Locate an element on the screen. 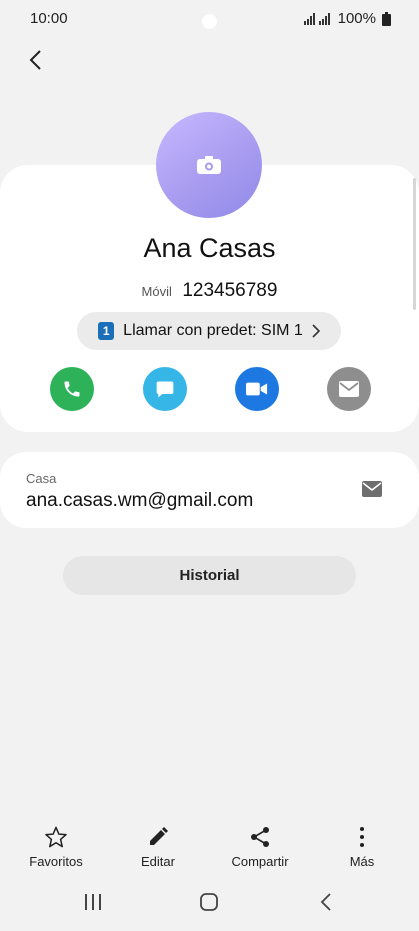 This screenshot has width=419, height=931. recent-apps-button is located at coordinates (93, 904).